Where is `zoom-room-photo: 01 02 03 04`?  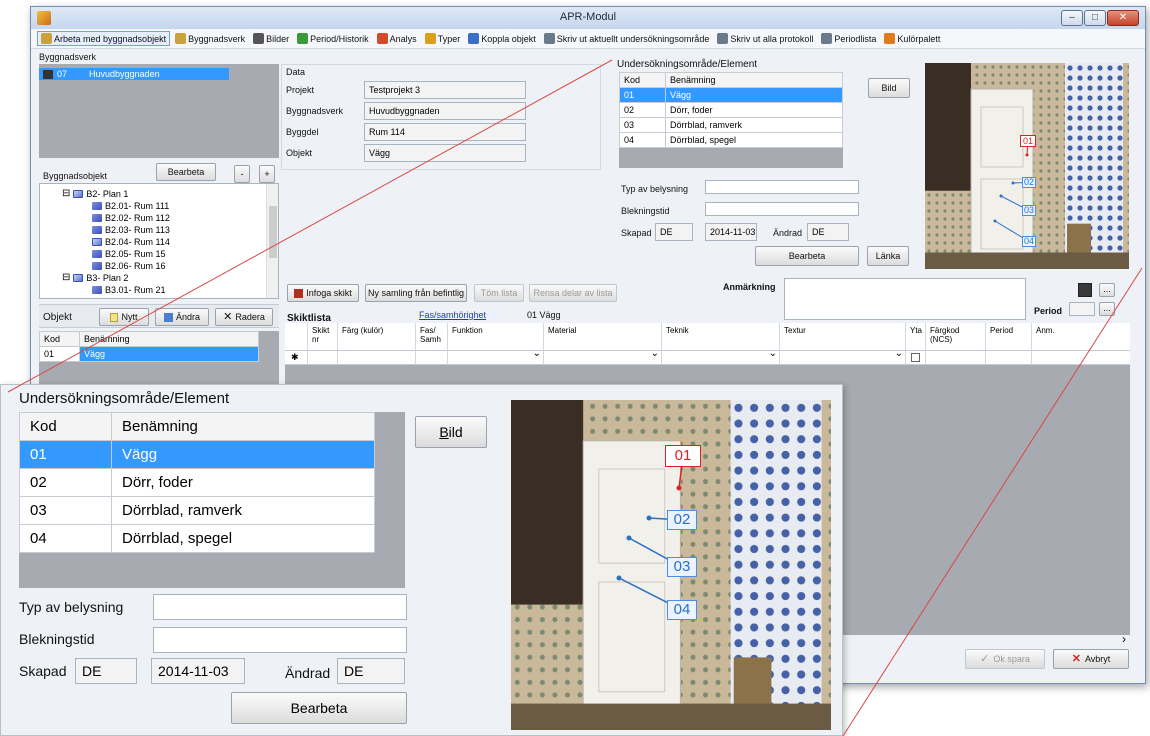 zoom-room-photo: 01 02 03 04 is located at coordinates (671, 565).